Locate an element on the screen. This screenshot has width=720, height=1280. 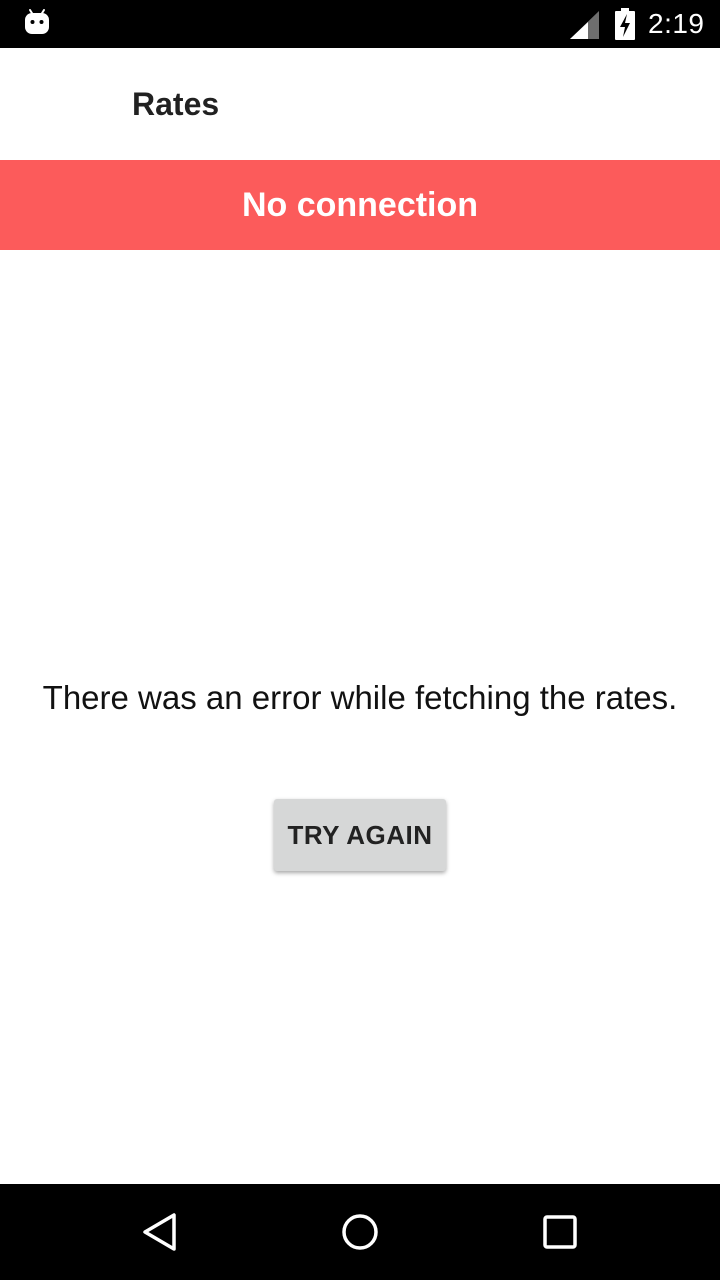
app-bar: Rates is located at coordinates (360, 104).